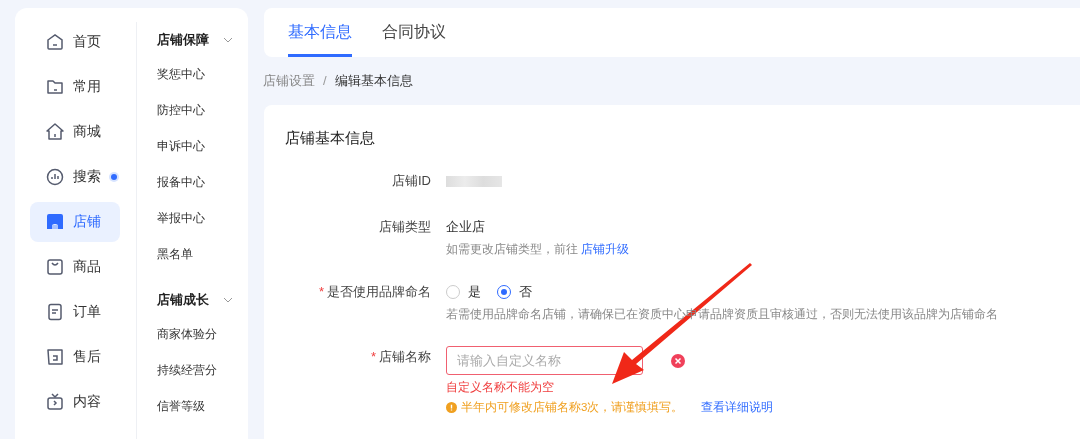 The width and height of the screenshot is (1080, 439). Describe the element at coordinates (75, 402) in the screenshot. I see `nav-item: 内容` at that location.